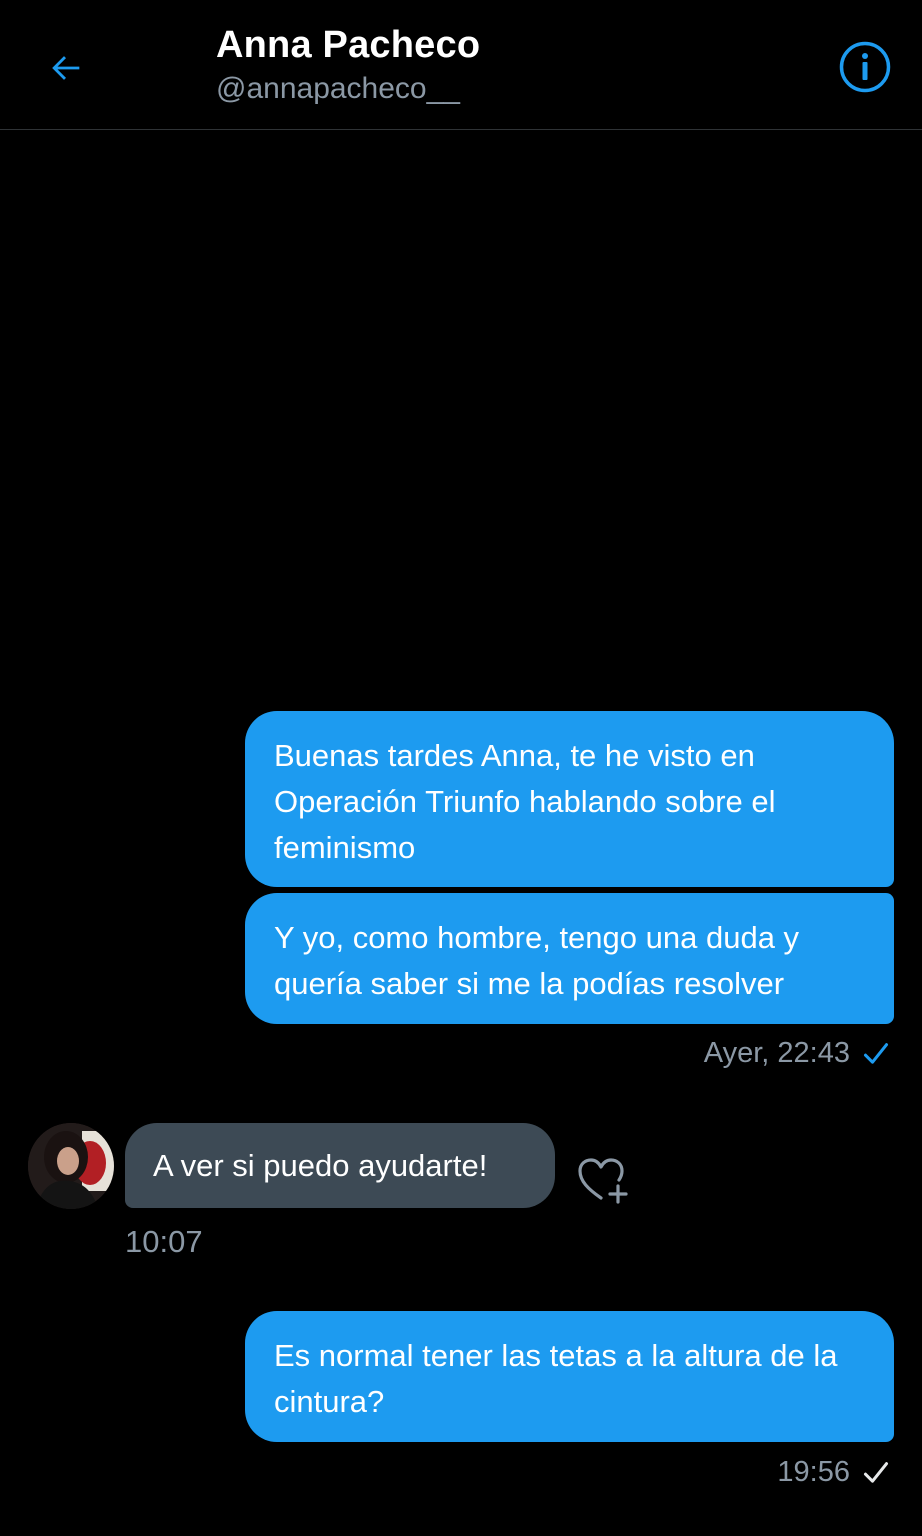  I want to click on avatar-image, so click(71, 1166).